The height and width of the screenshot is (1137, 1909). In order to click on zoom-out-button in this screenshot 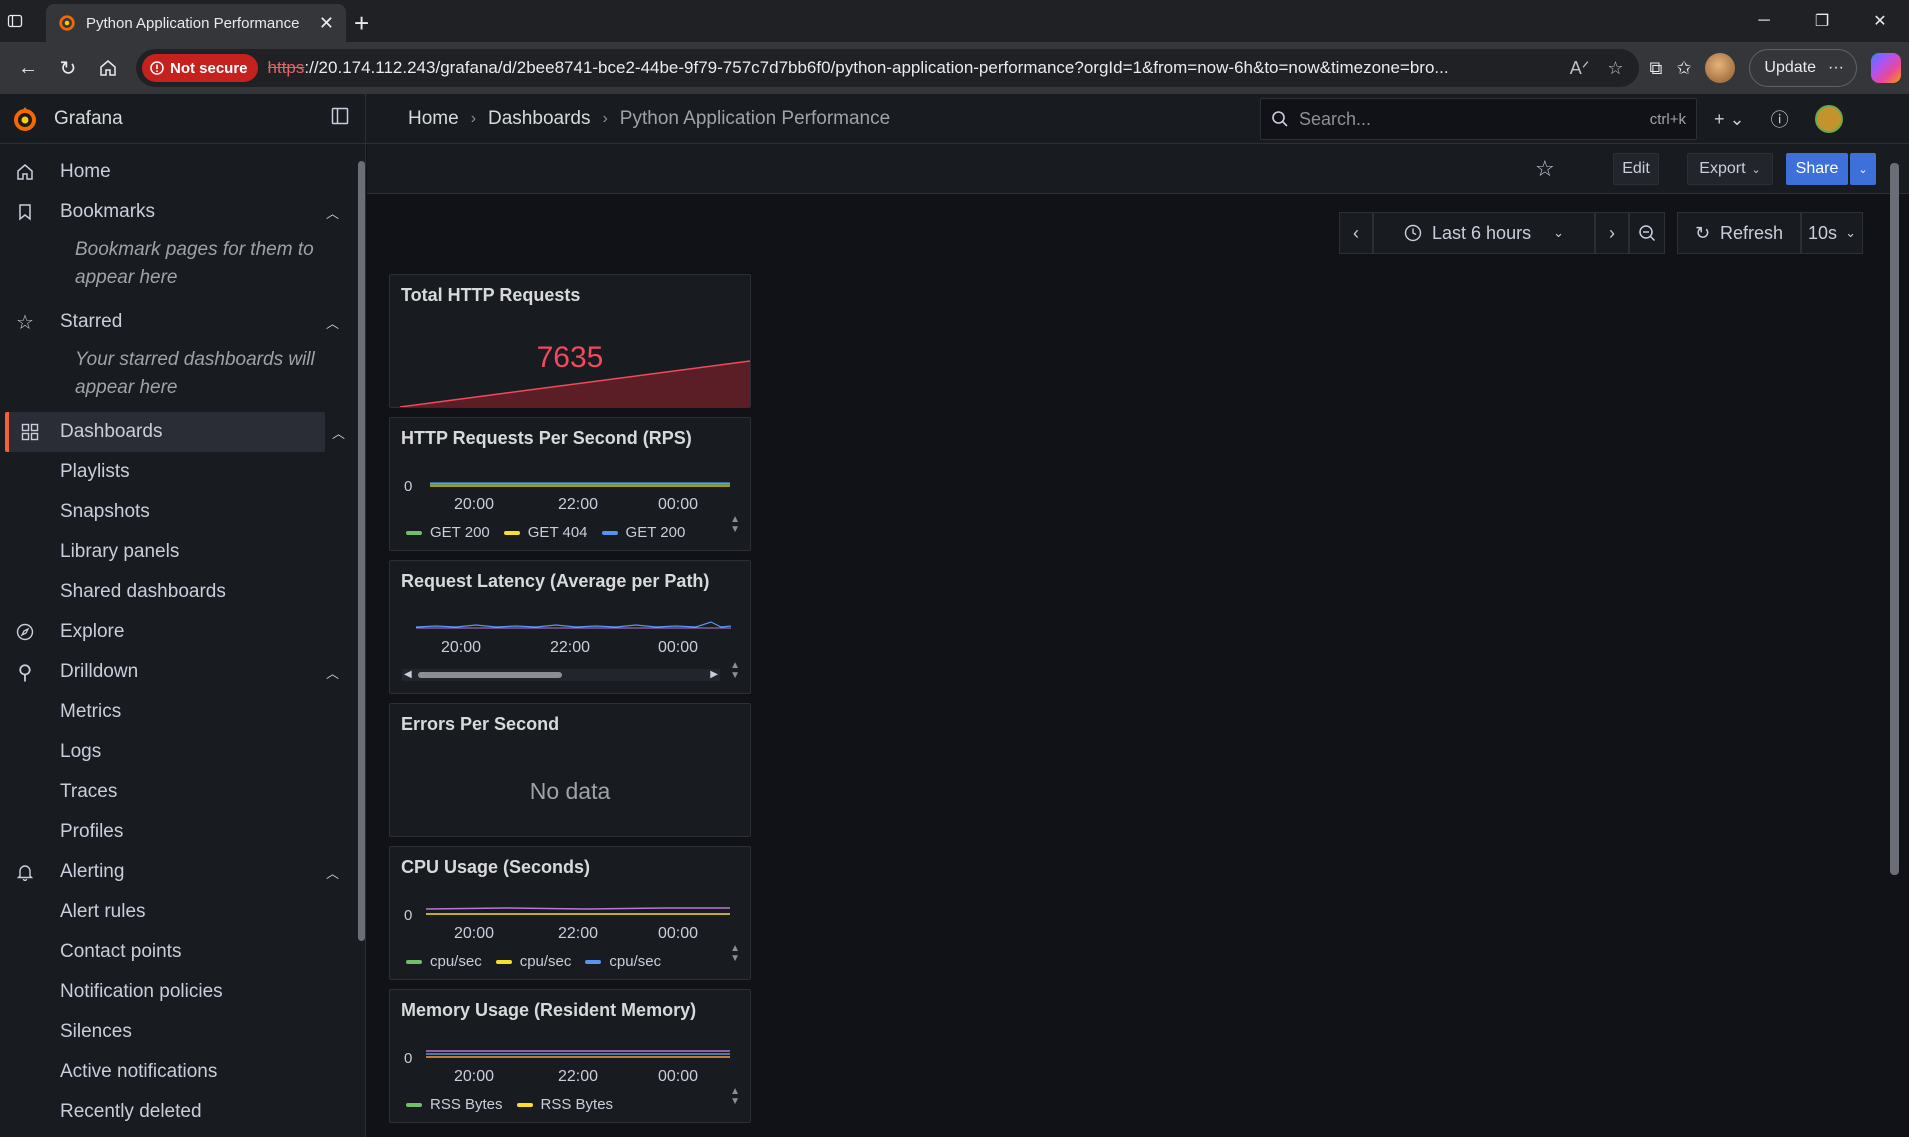, I will do `click(1647, 233)`.